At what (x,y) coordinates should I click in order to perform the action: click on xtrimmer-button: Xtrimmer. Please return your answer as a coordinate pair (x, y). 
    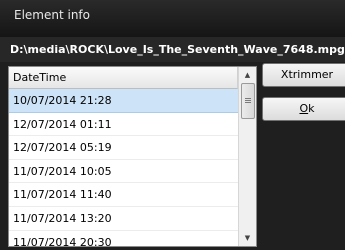
    Looking at the image, I should click on (303, 75).